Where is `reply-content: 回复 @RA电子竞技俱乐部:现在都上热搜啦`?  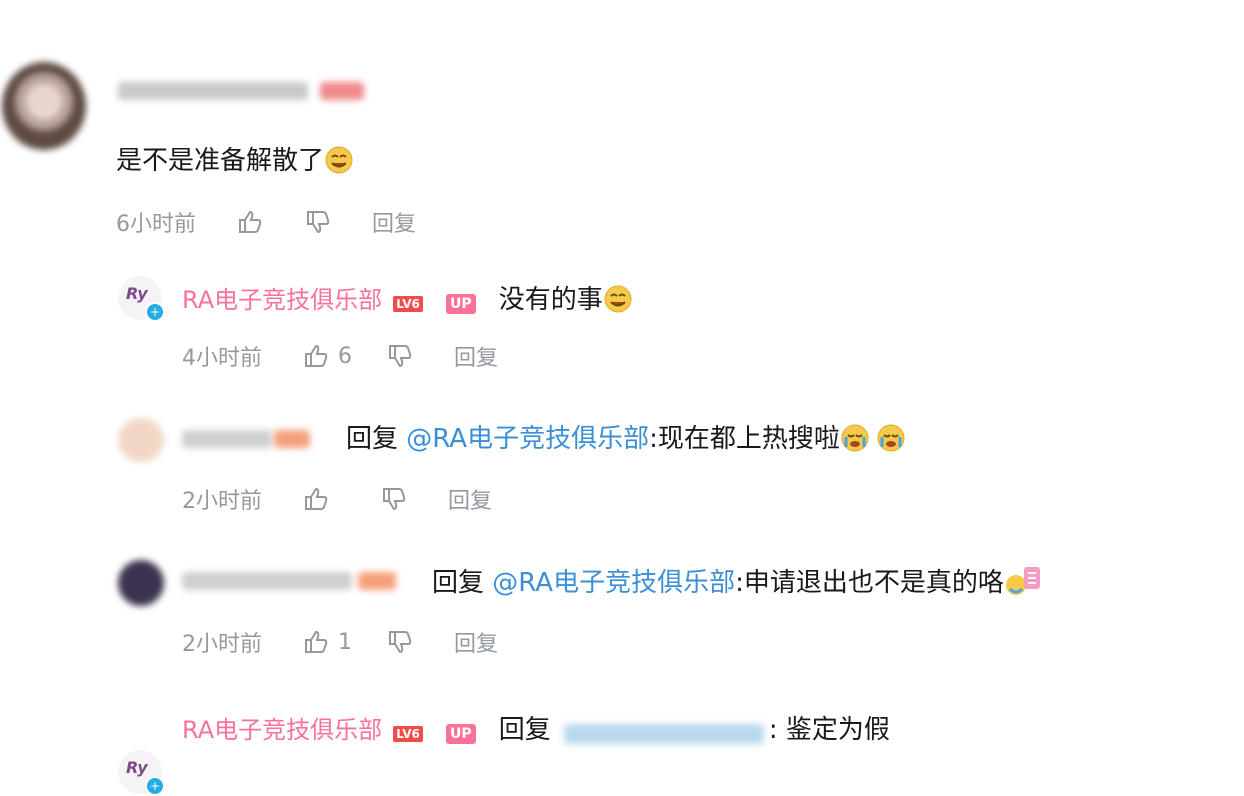
reply-content: 回复 @RA电子竞技俱乐部:现在都上热搜啦 is located at coordinates (626, 439).